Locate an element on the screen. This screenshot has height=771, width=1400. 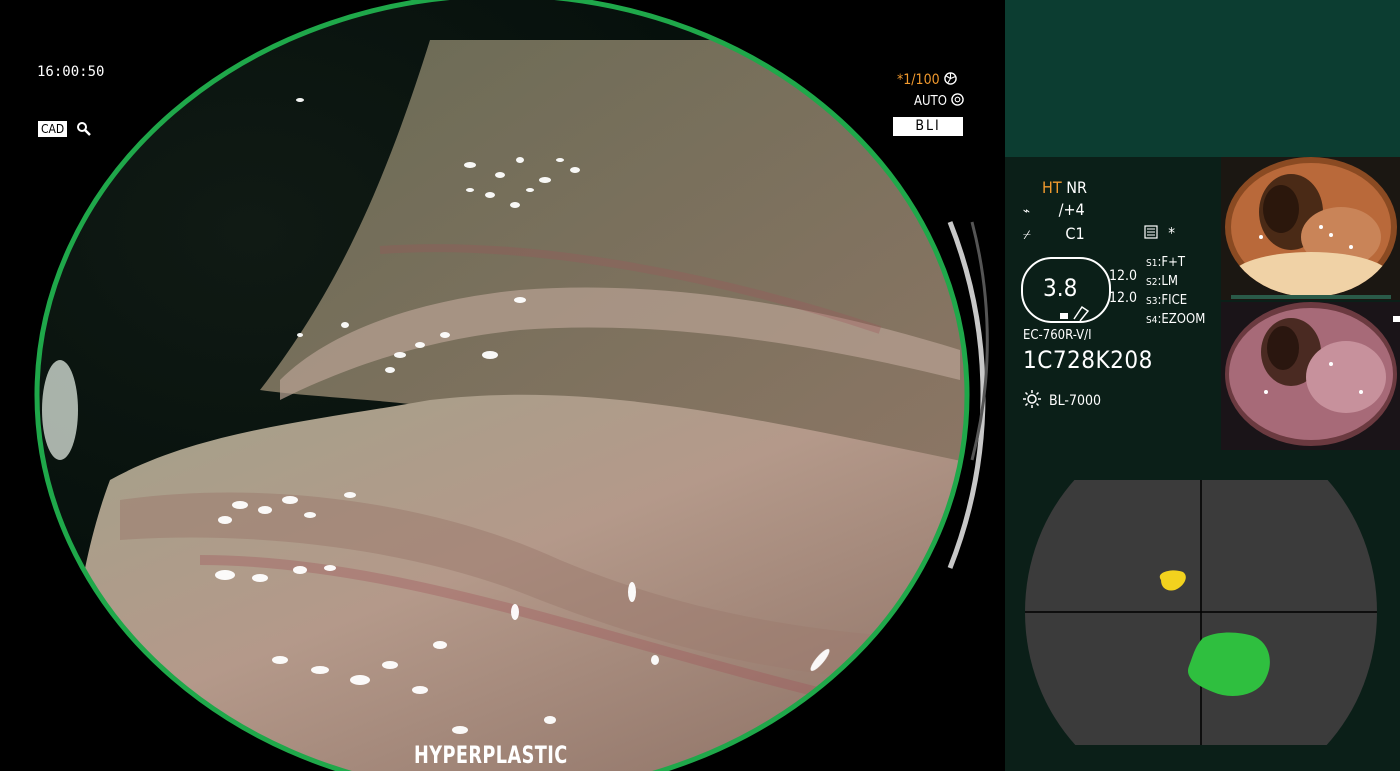
iris-readout: AUTO is located at coordinates (939, 101).